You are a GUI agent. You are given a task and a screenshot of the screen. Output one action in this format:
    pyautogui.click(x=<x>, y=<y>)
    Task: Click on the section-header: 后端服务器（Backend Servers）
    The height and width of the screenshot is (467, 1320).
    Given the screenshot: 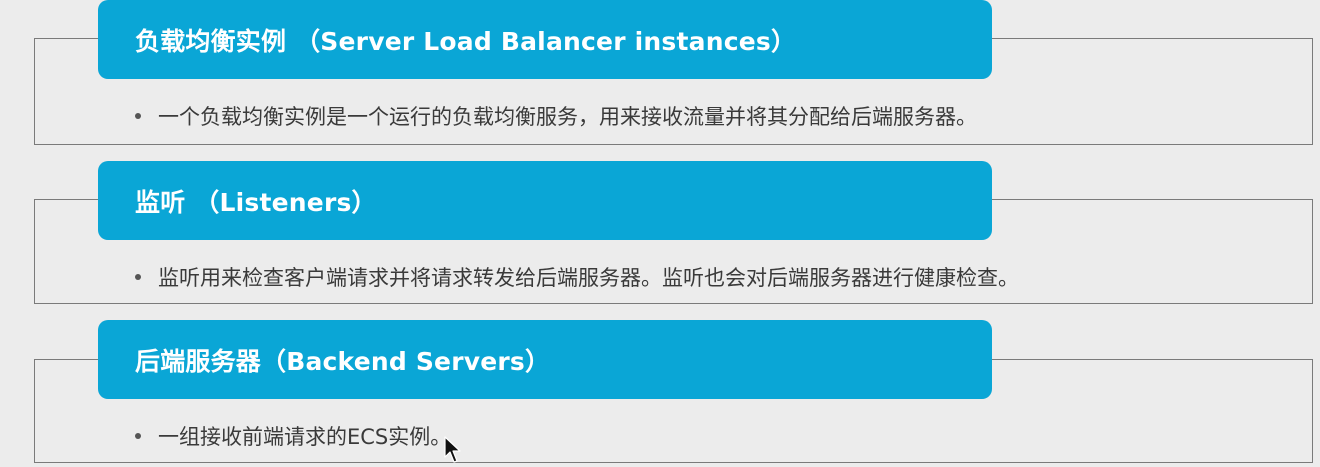 What is the action you would take?
    pyautogui.click(x=545, y=359)
    